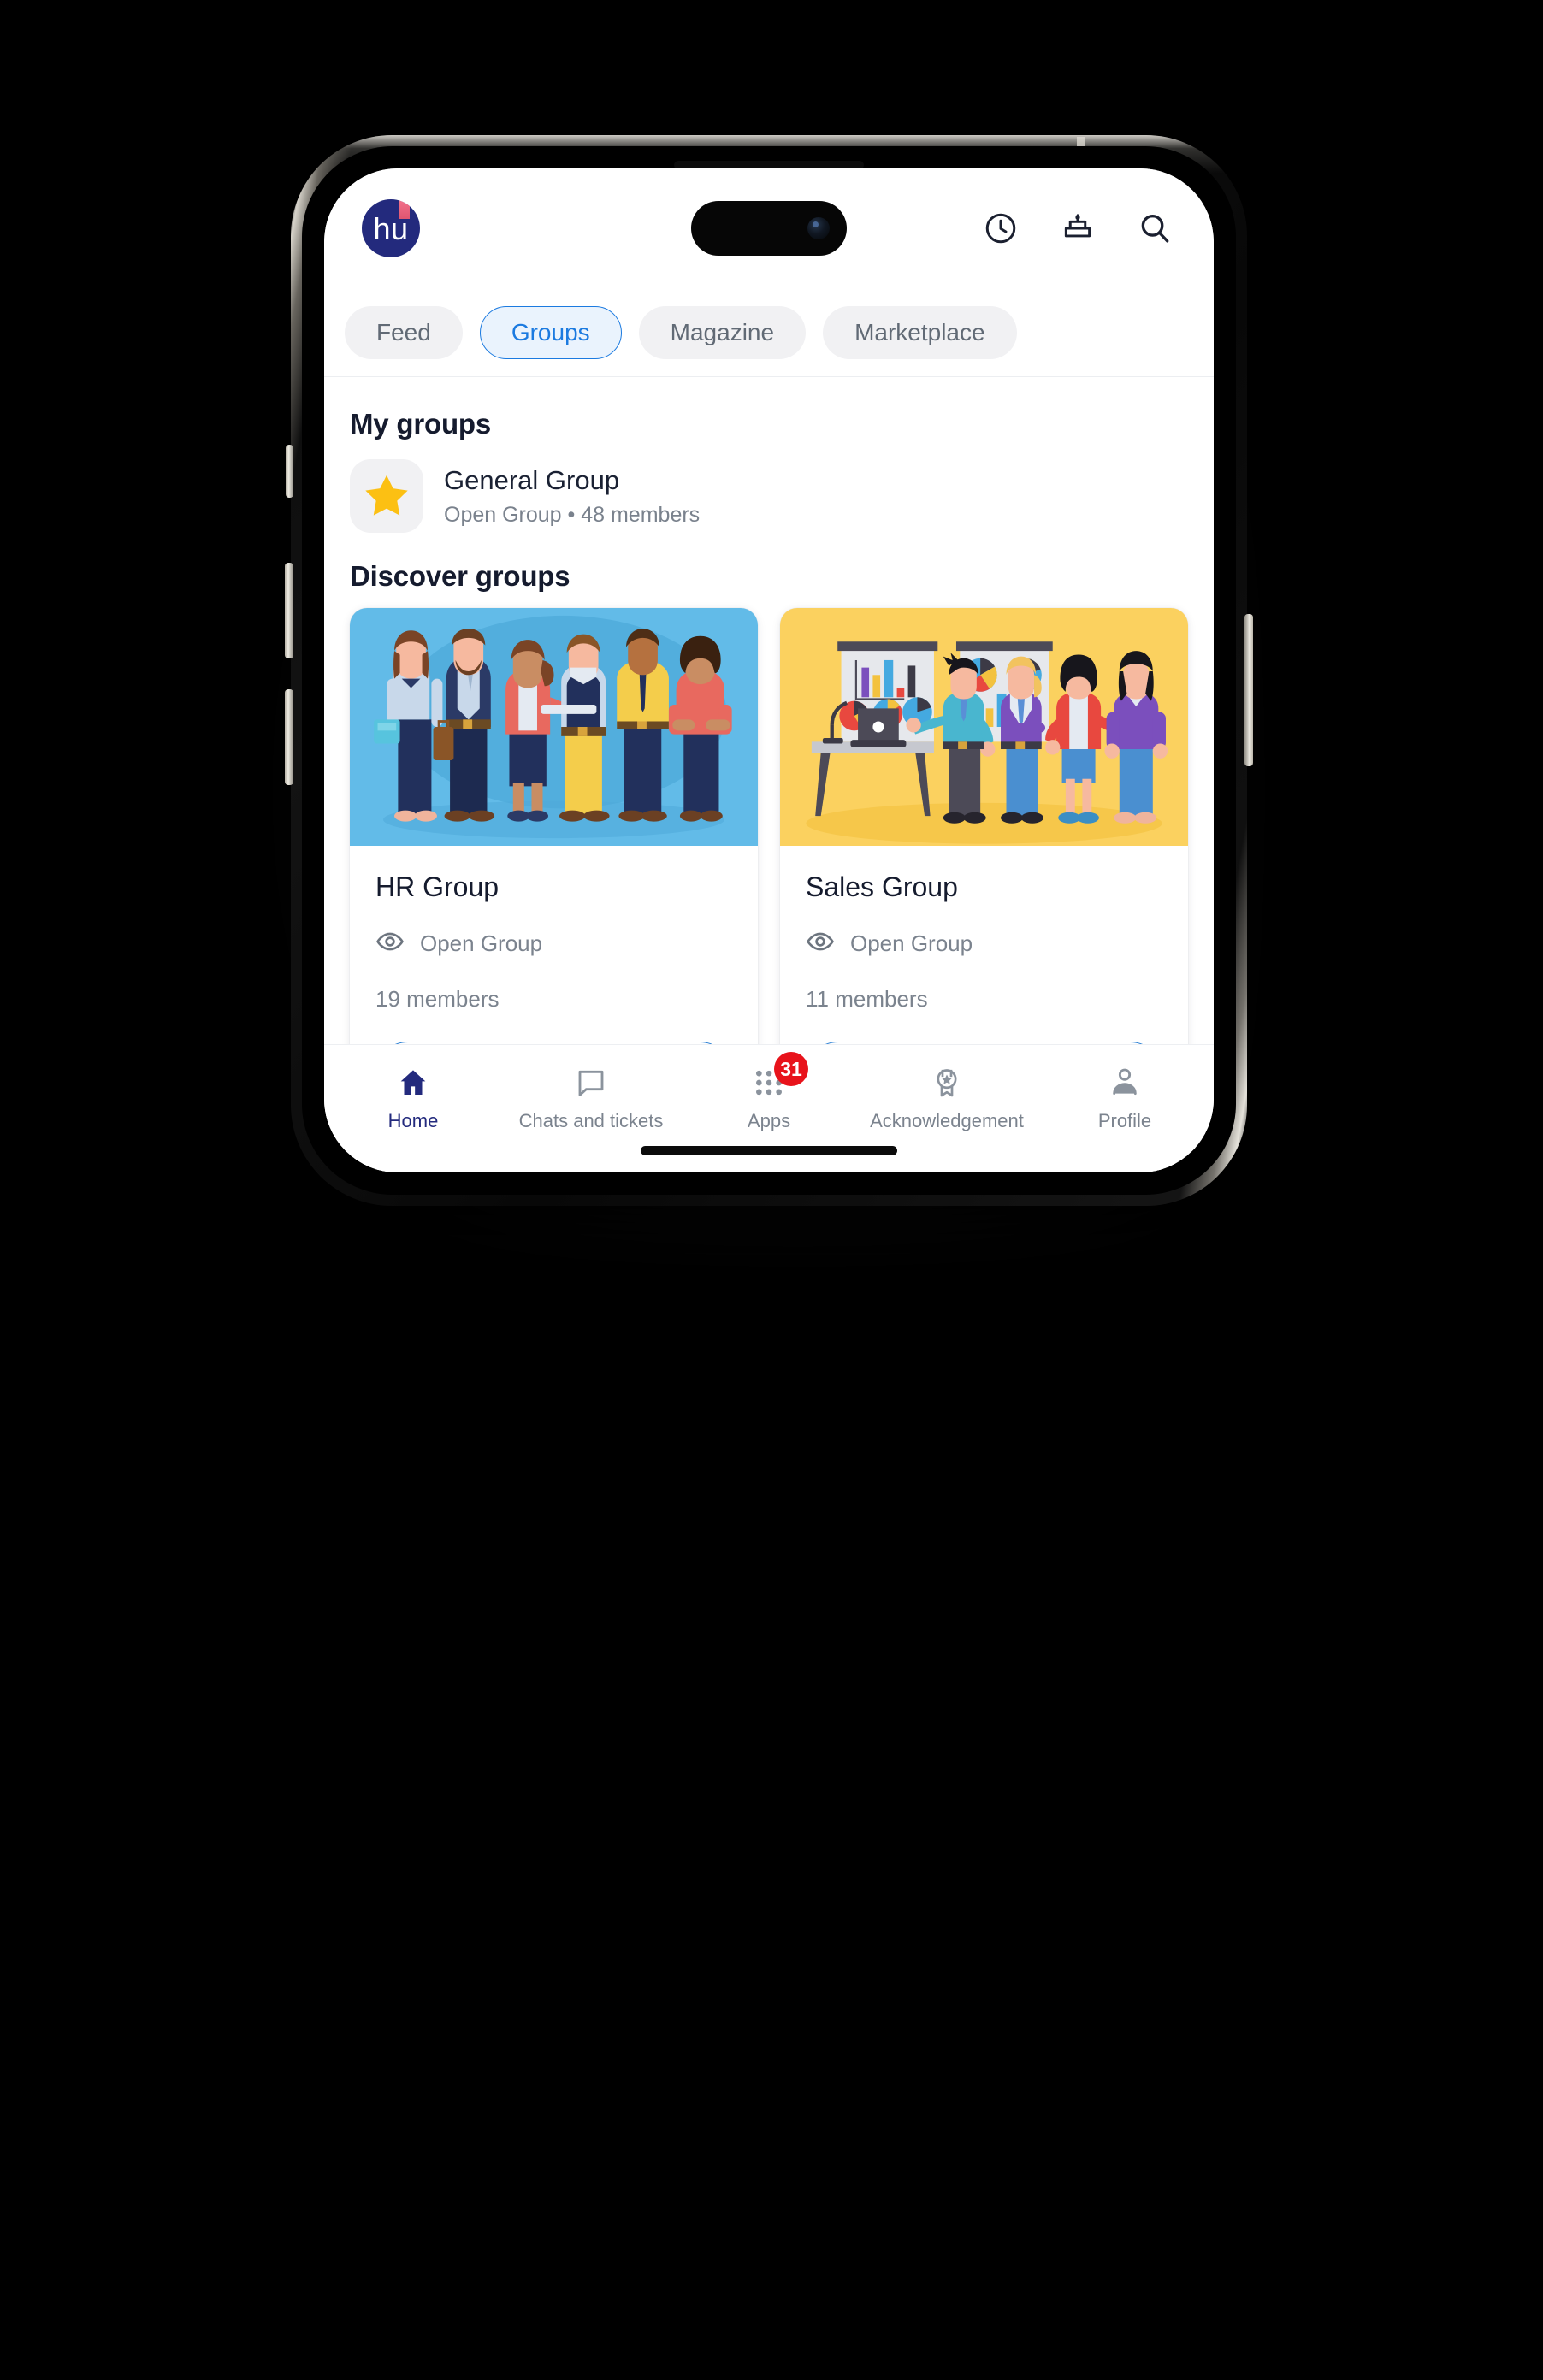 This screenshot has height=2380, width=1543. What do you see at coordinates (460, 576) in the screenshot?
I see `discover-groups-heading: Discover groups` at bounding box center [460, 576].